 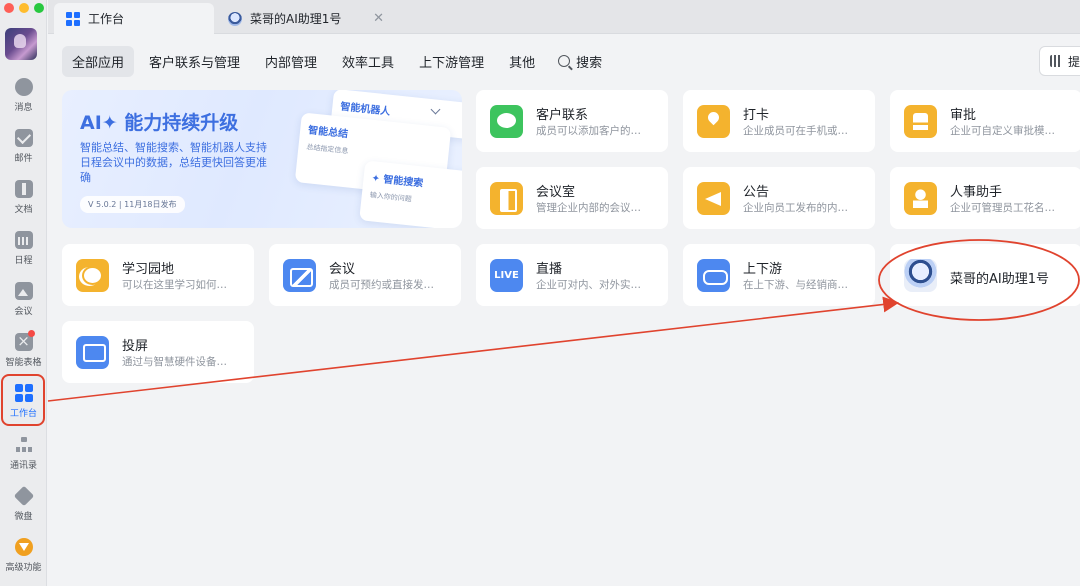 What do you see at coordinates (963, 115) in the screenshot?
I see `app-name: 审批` at bounding box center [963, 115].